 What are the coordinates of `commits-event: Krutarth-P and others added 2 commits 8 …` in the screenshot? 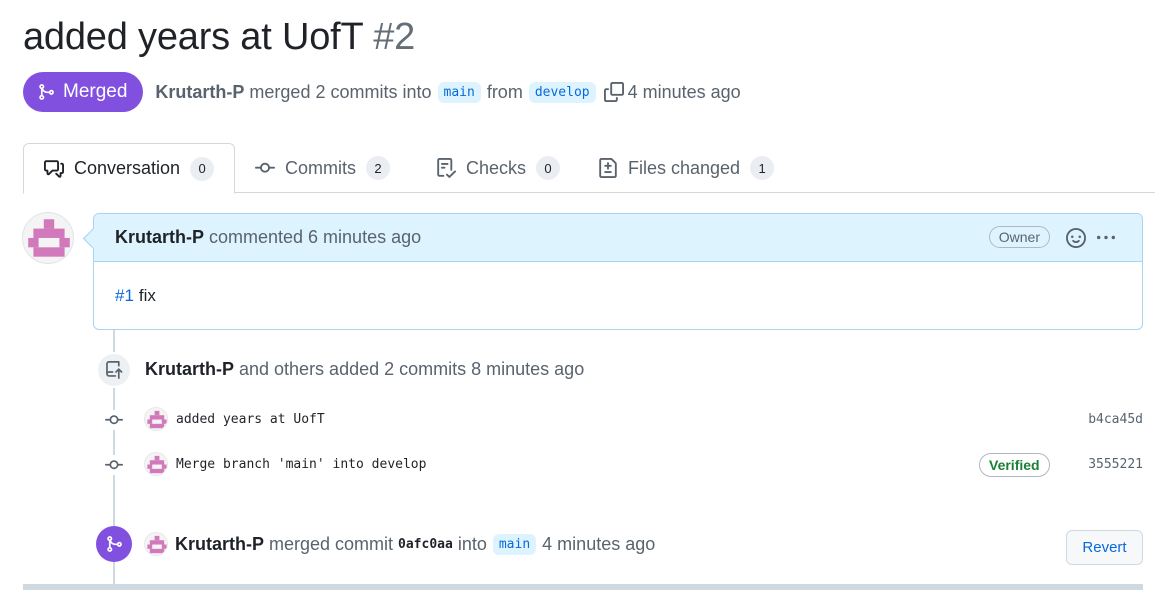 It's located at (364, 369).